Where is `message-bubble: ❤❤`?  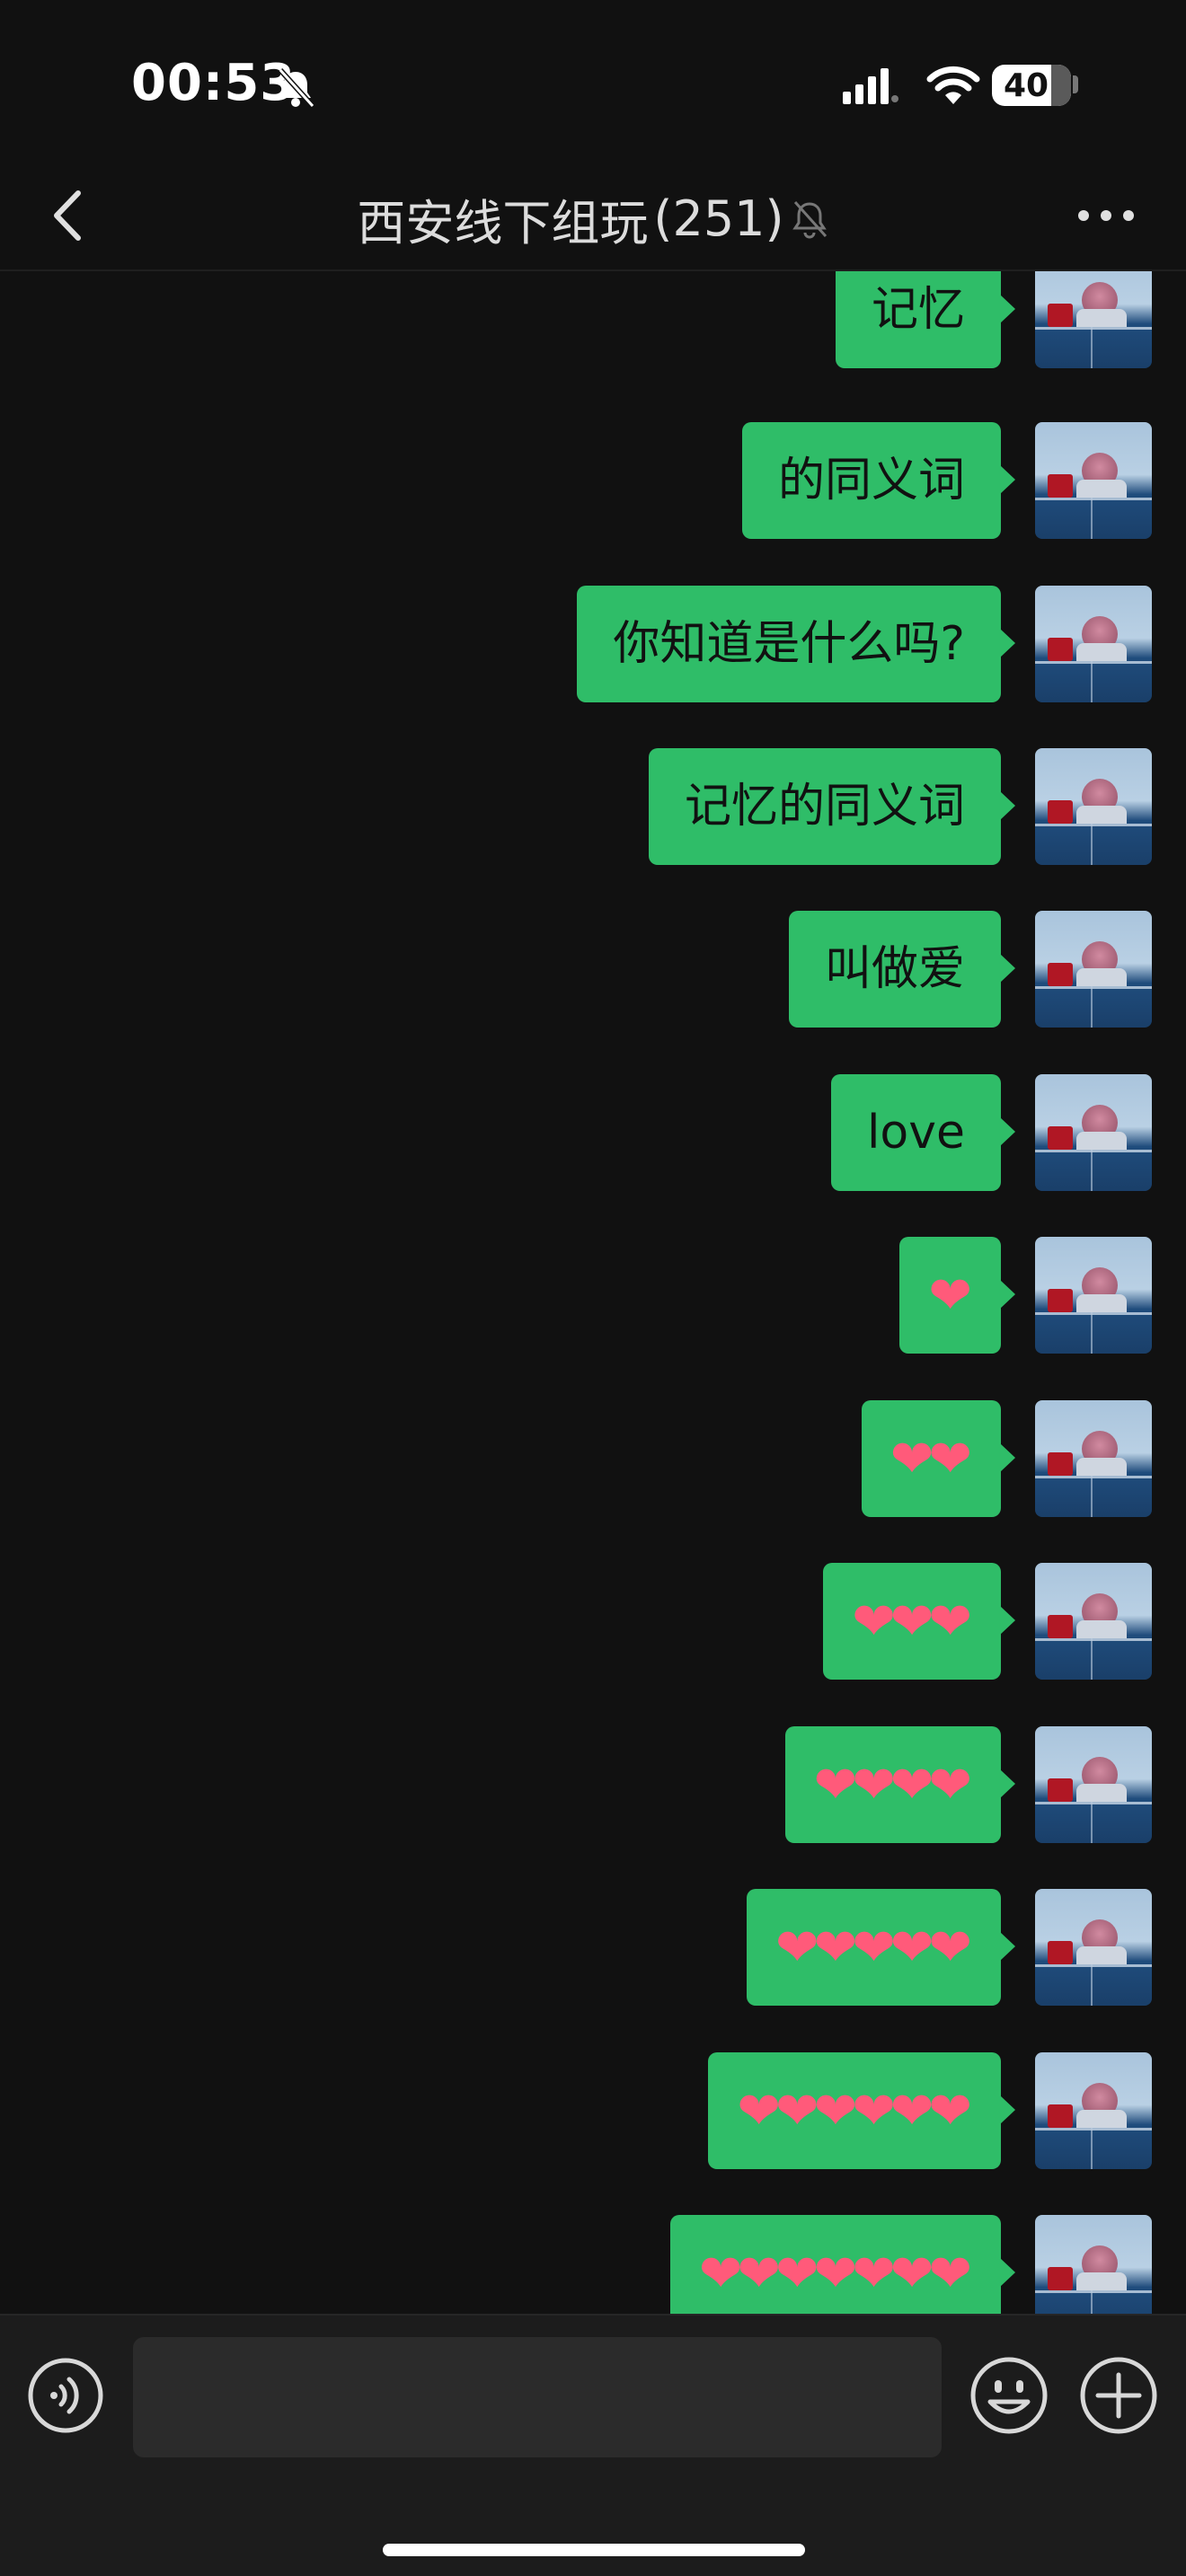 message-bubble: ❤❤ is located at coordinates (938, 1458).